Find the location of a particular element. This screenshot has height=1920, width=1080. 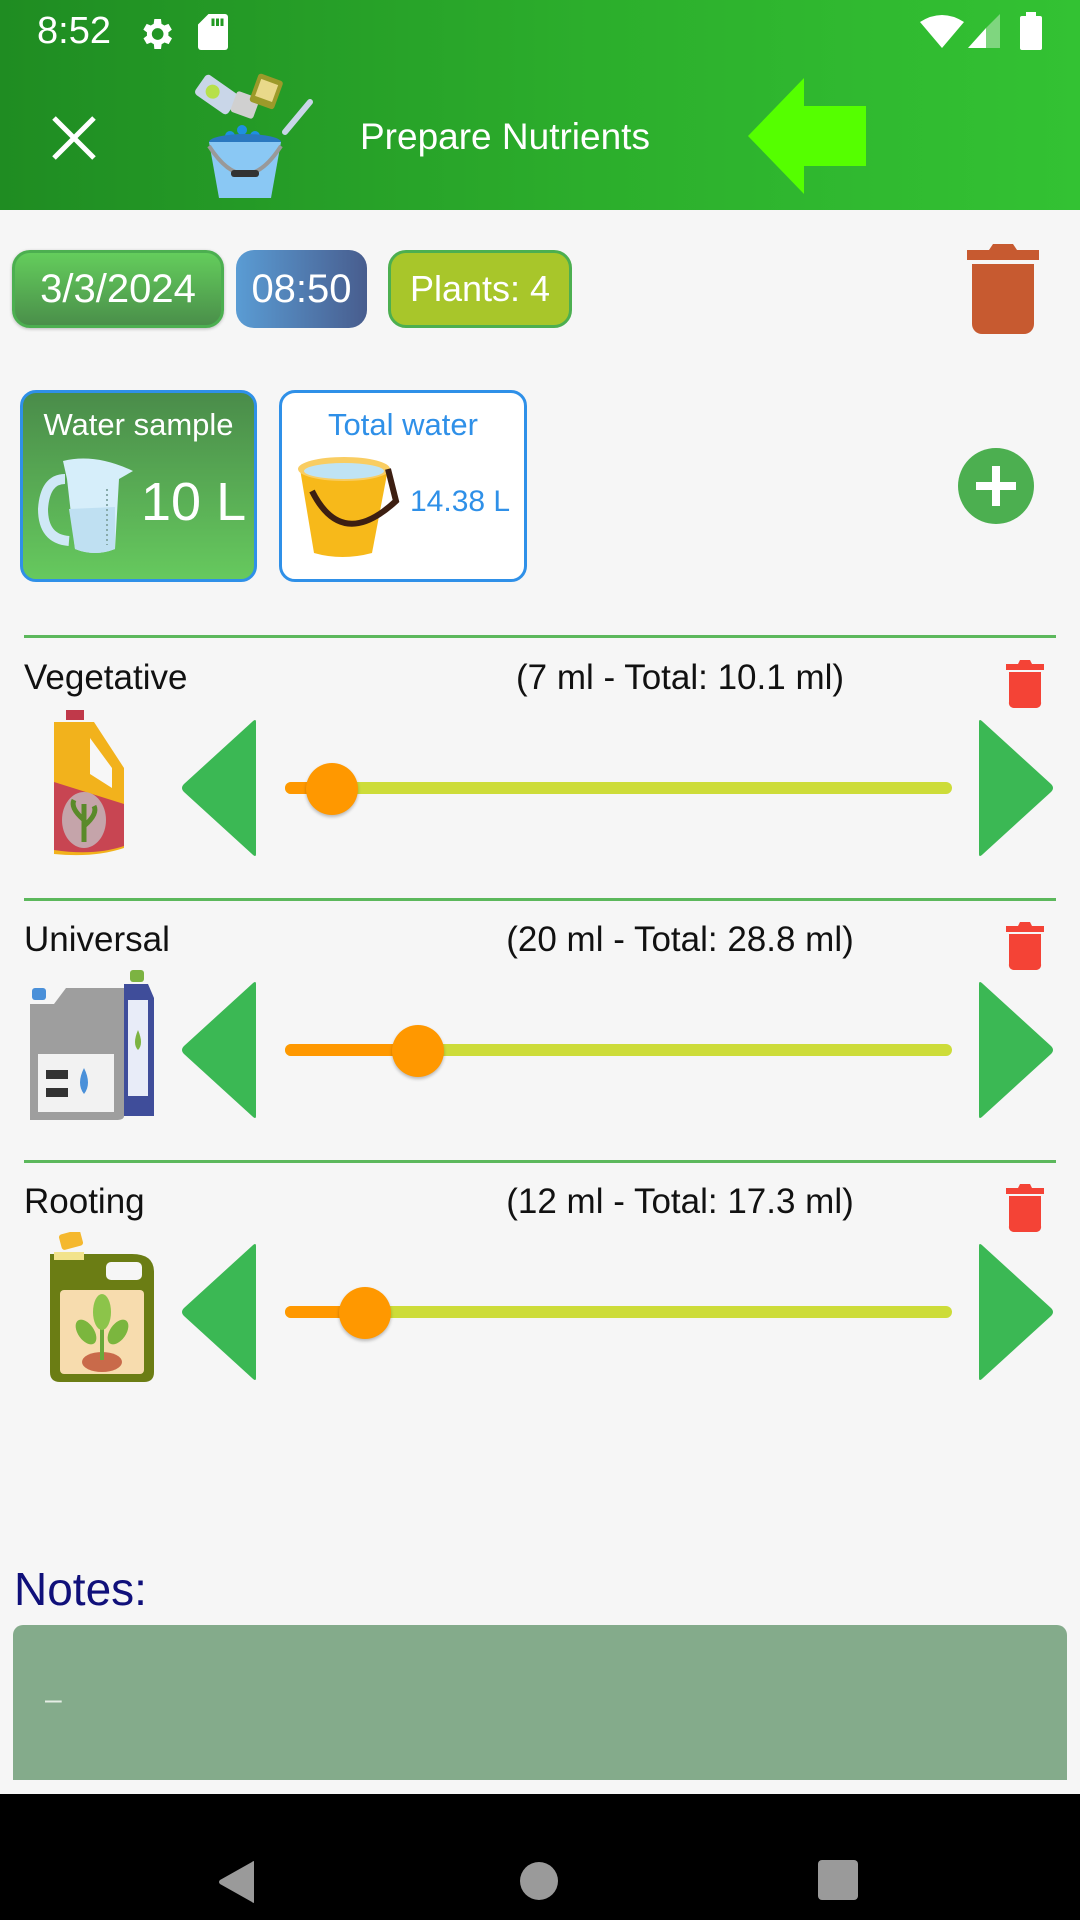

date-chip: 3/3/2024 is located at coordinates (118, 289).